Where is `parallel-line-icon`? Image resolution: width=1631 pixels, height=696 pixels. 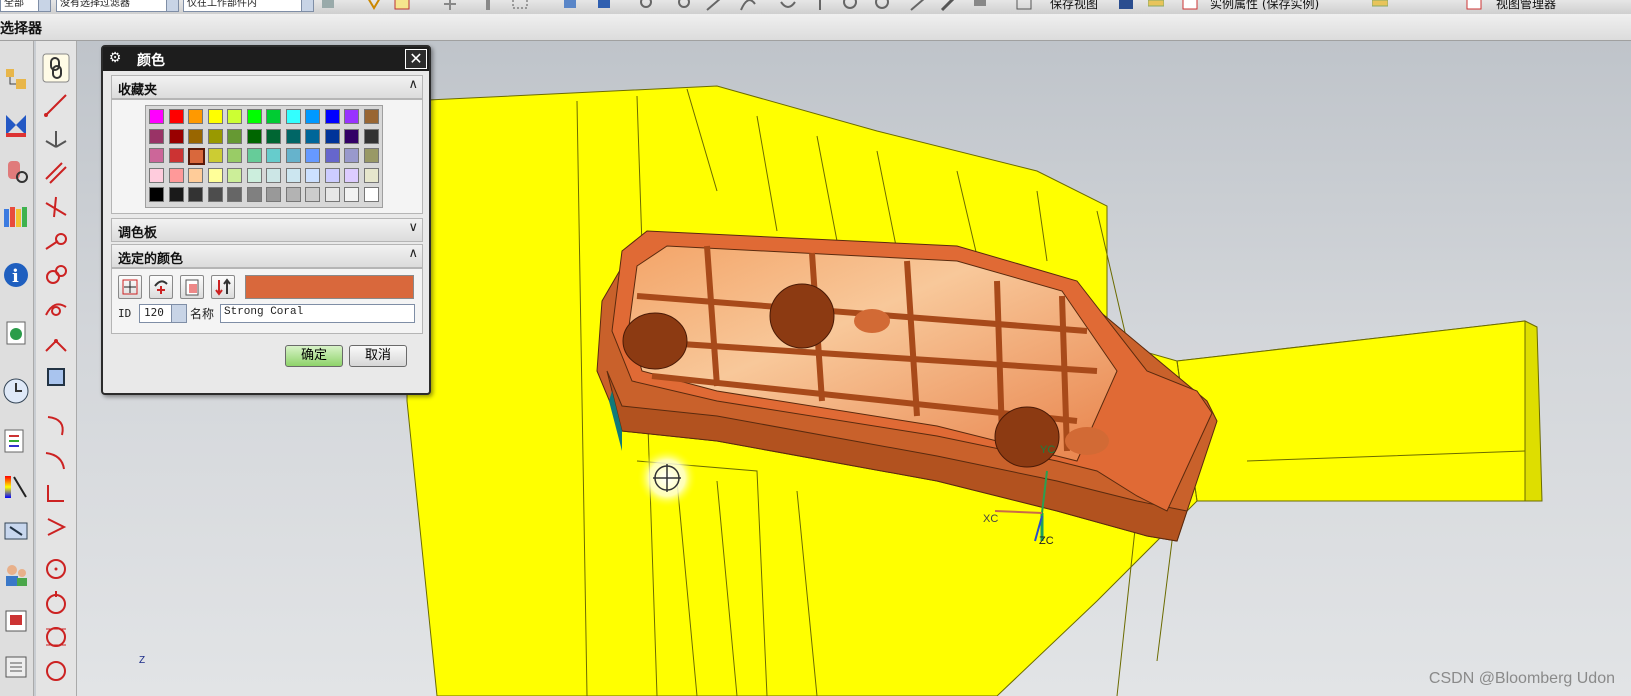 parallel-line-icon is located at coordinates (56, 173).